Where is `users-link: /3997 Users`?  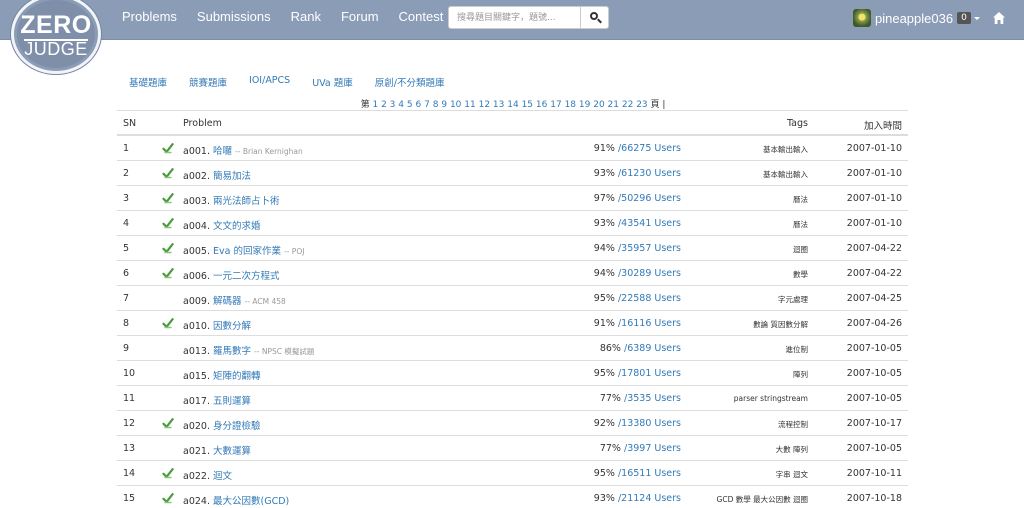
users-link: /3997 Users is located at coordinates (652, 448).